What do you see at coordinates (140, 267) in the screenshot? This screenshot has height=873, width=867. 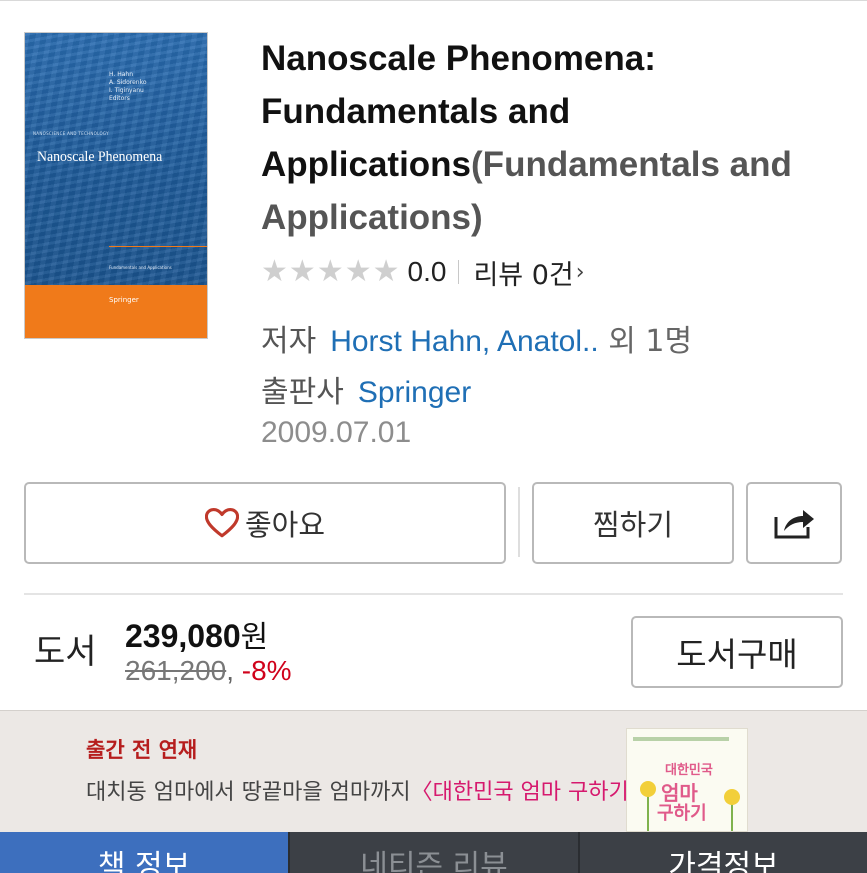 I see `cover-subtitle: Fundamentals and Applications` at bounding box center [140, 267].